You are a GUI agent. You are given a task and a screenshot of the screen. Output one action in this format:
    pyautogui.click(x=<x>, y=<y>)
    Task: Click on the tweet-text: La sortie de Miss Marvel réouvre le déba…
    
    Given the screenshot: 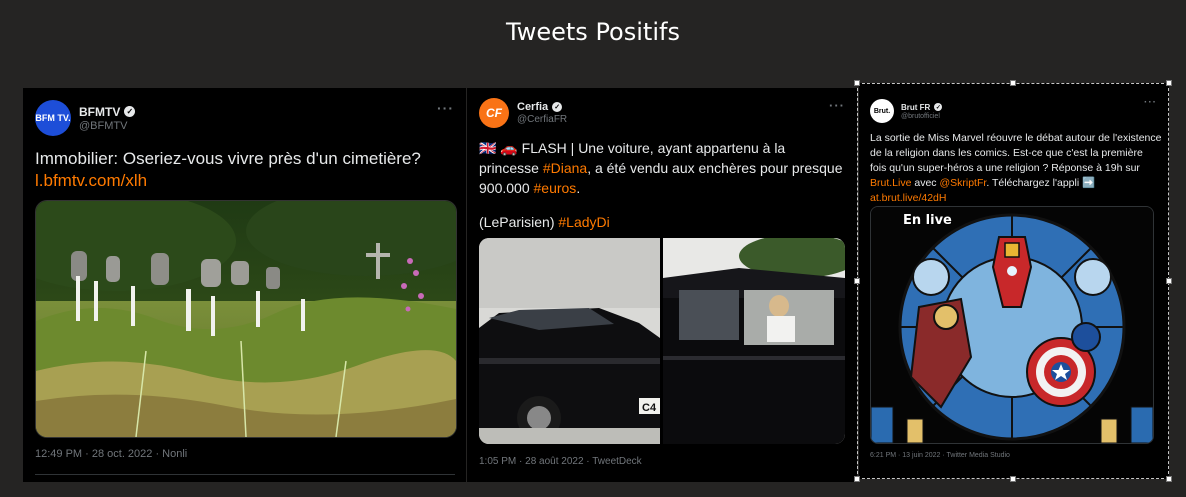 What is the action you would take?
    pyautogui.click(x=1016, y=168)
    